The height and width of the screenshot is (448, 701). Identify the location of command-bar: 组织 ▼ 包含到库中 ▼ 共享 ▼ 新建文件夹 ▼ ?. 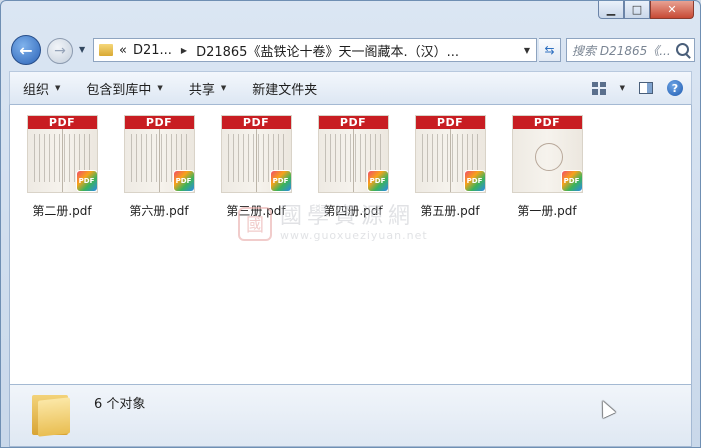
(350, 88).